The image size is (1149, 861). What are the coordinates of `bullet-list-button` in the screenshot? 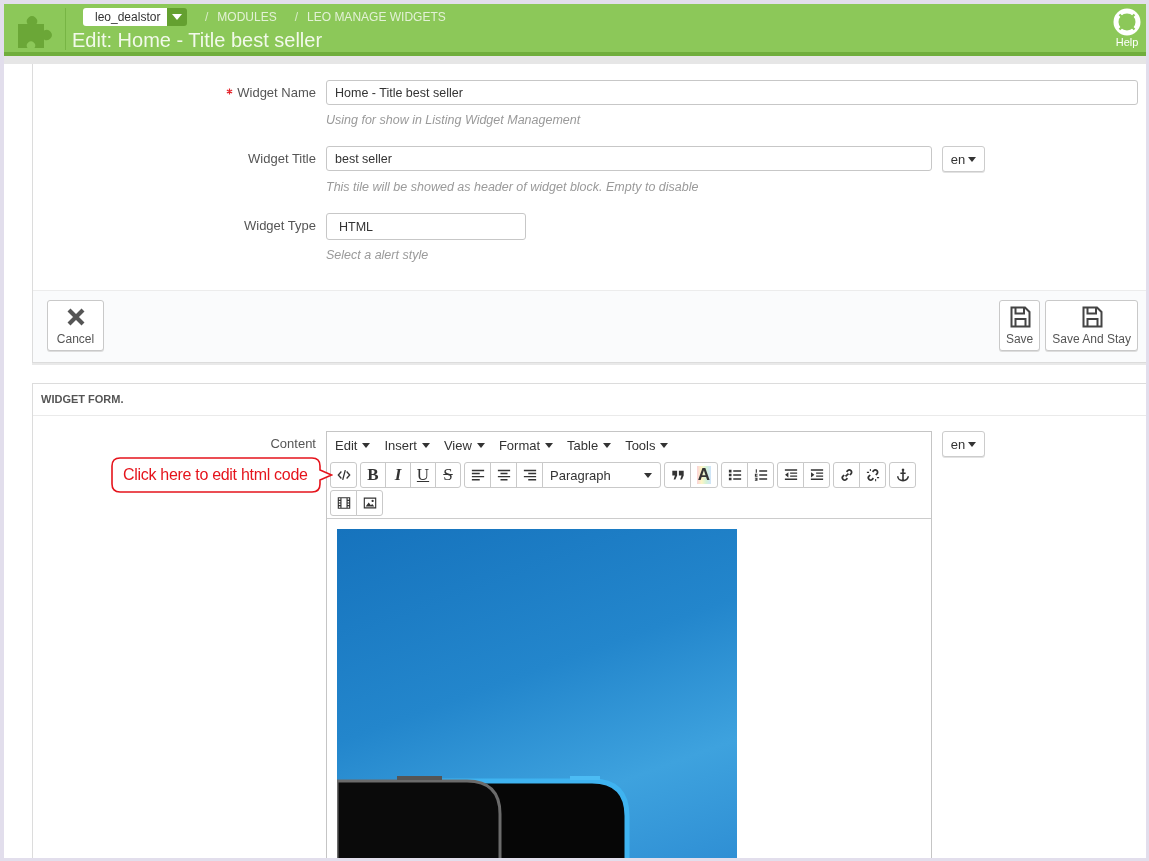 It's located at (734, 475).